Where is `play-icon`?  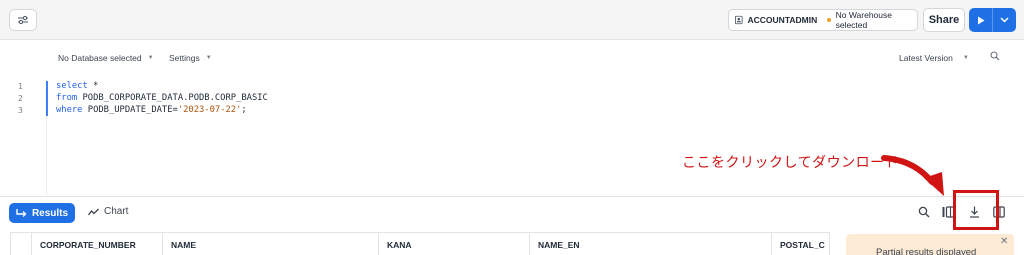 play-icon is located at coordinates (980, 20).